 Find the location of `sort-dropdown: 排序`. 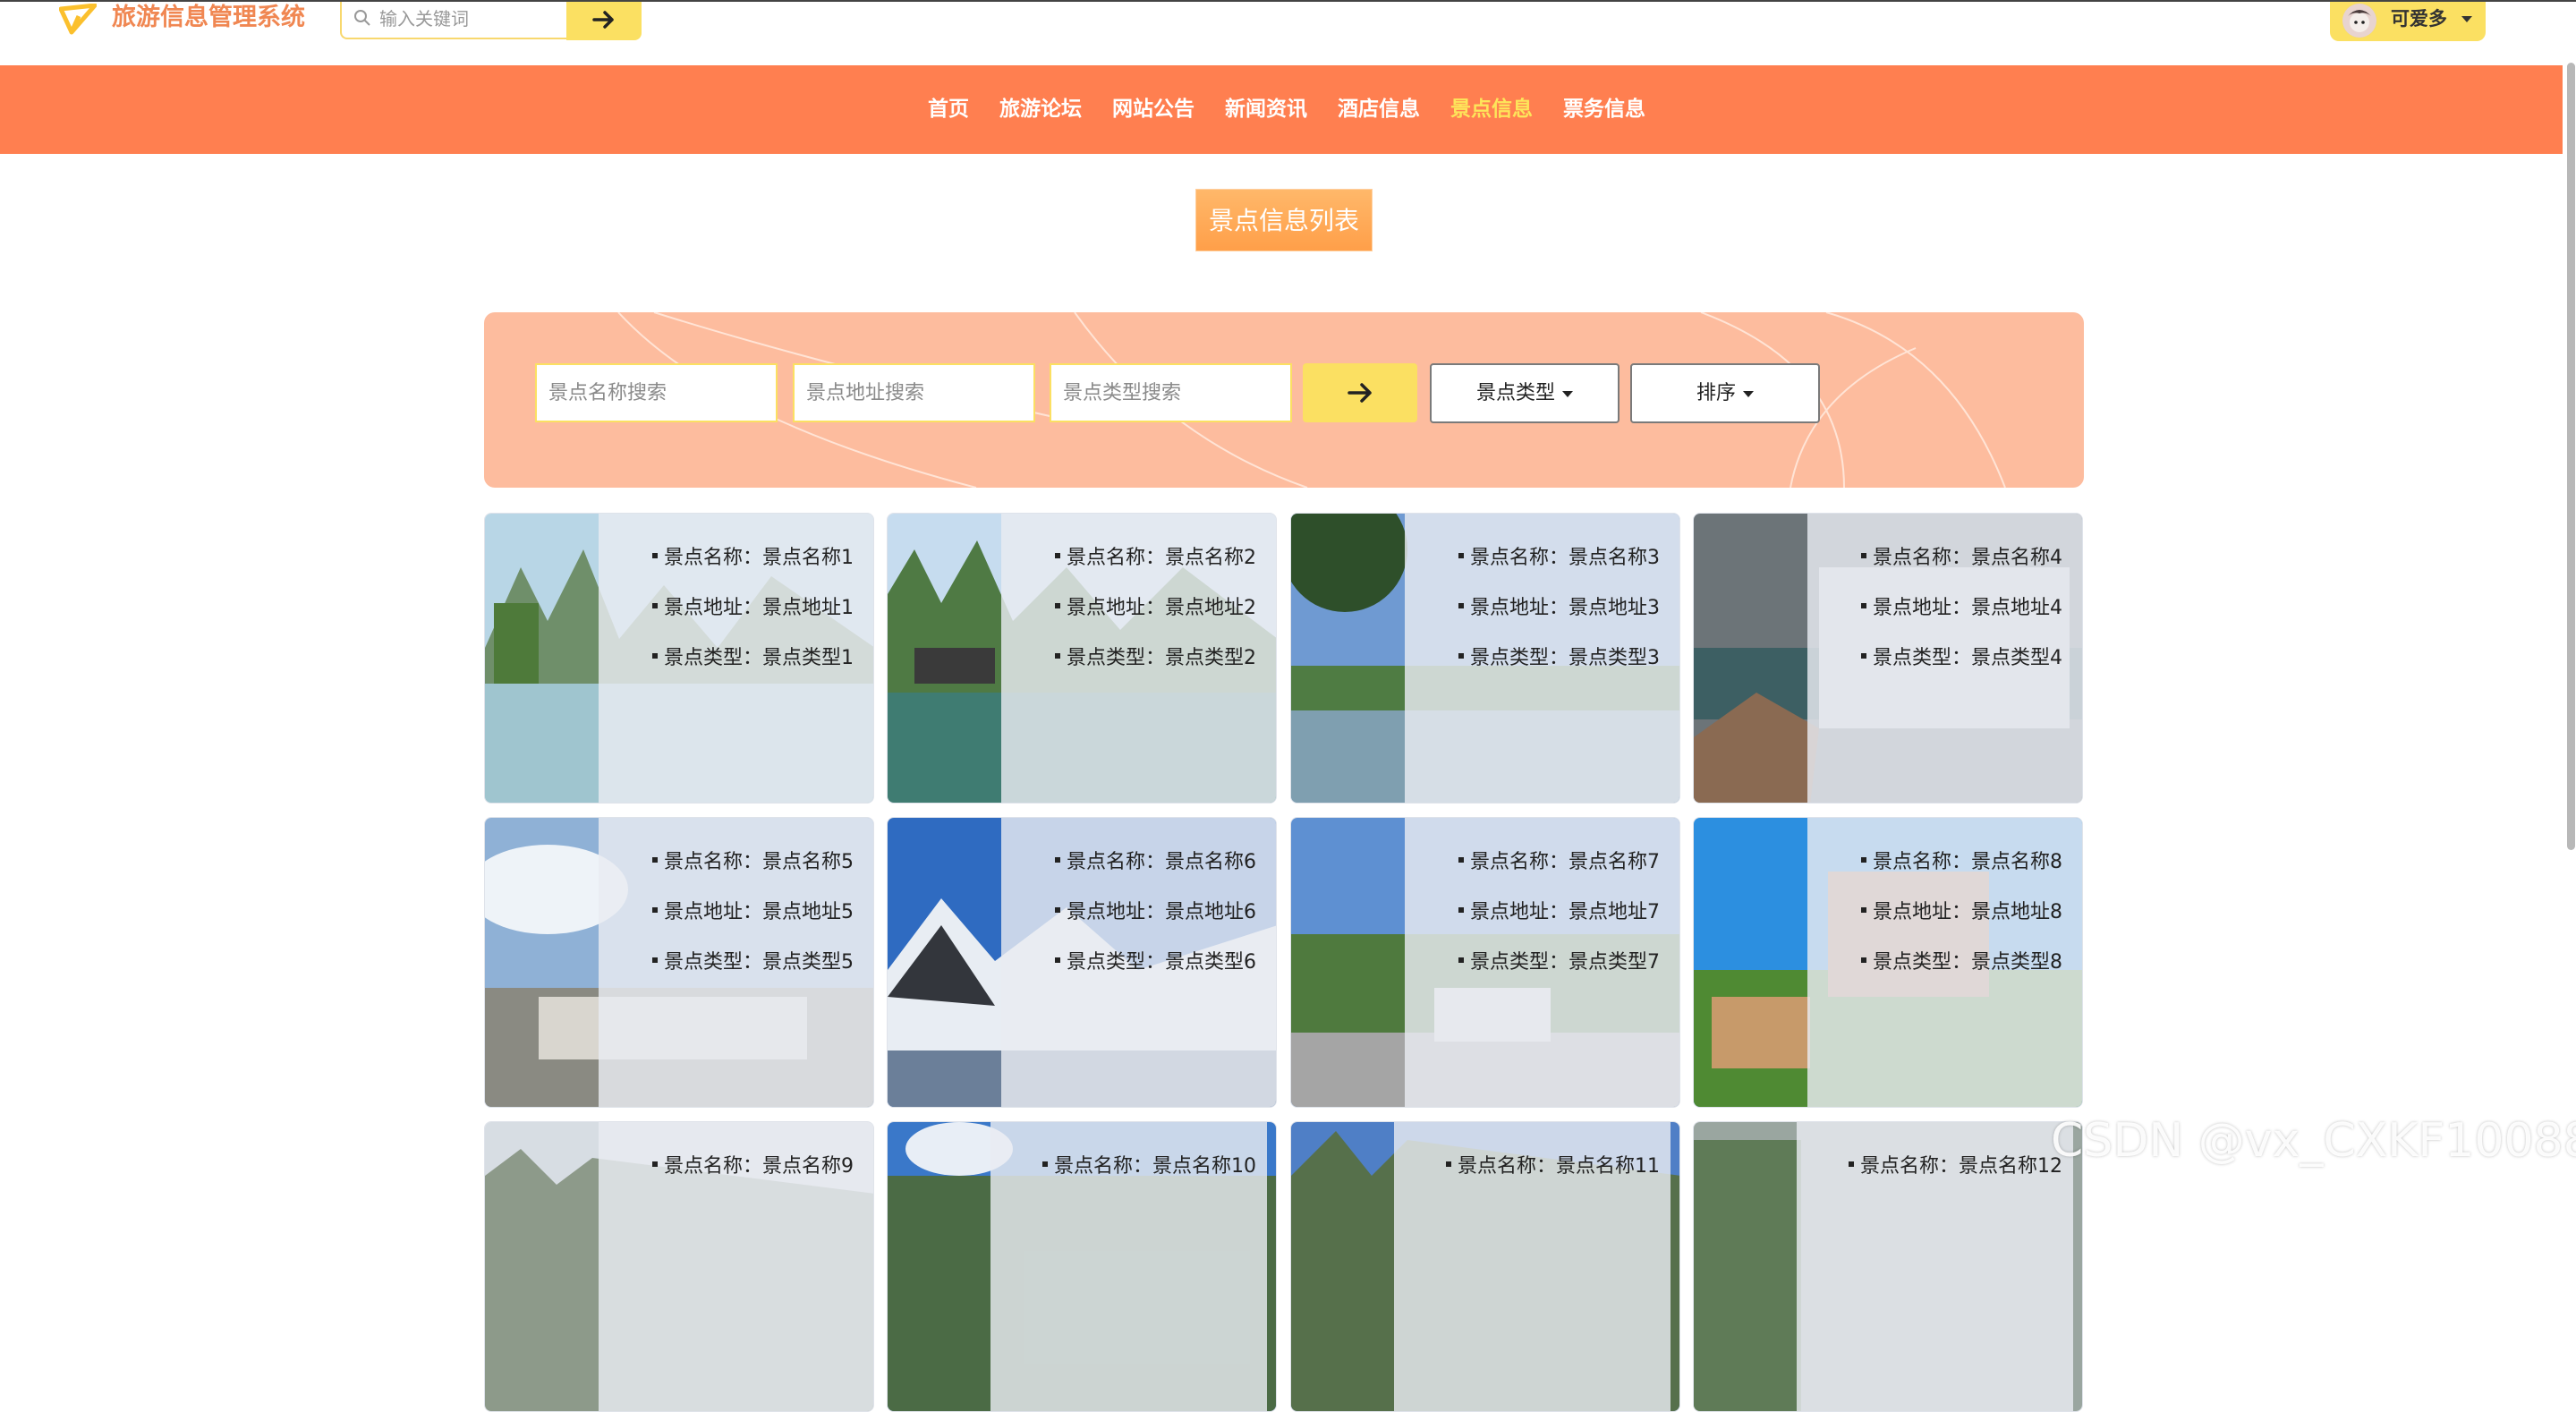

sort-dropdown: 排序 is located at coordinates (1725, 393).